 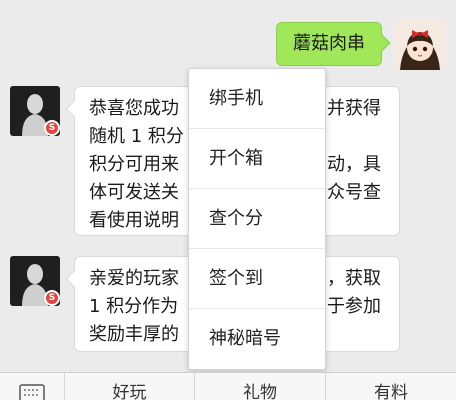 What do you see at coordinates (257, 159) in the screenshot?
I see `menu-item-open-box: 开个箱` at bounding box center [257, 159].